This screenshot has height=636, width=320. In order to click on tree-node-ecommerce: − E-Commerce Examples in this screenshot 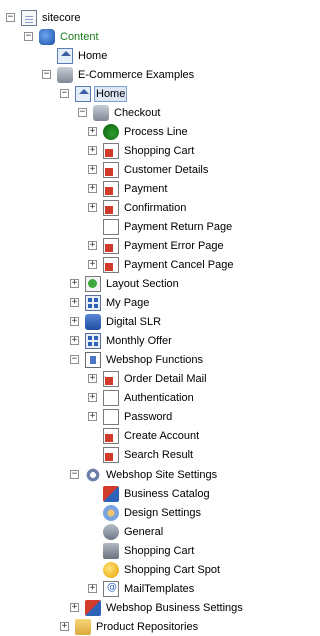, I will do `click(119, 74)`.